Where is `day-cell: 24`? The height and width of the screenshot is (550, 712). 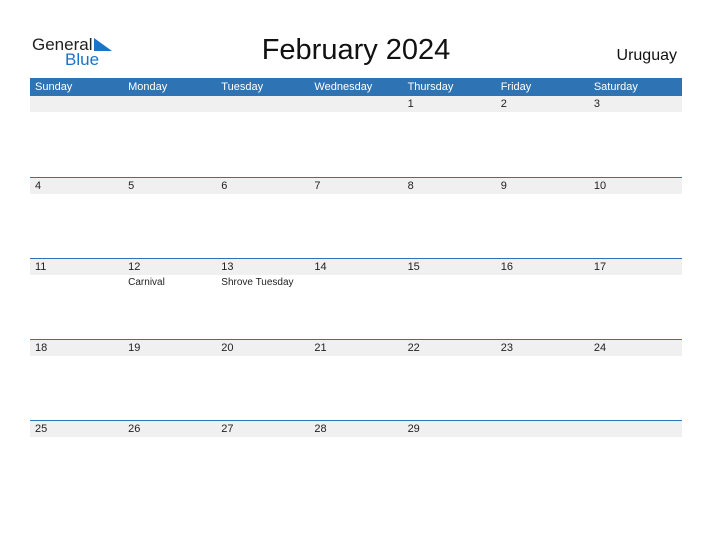
day-cell: 24 is located at coordinates (635, 370).